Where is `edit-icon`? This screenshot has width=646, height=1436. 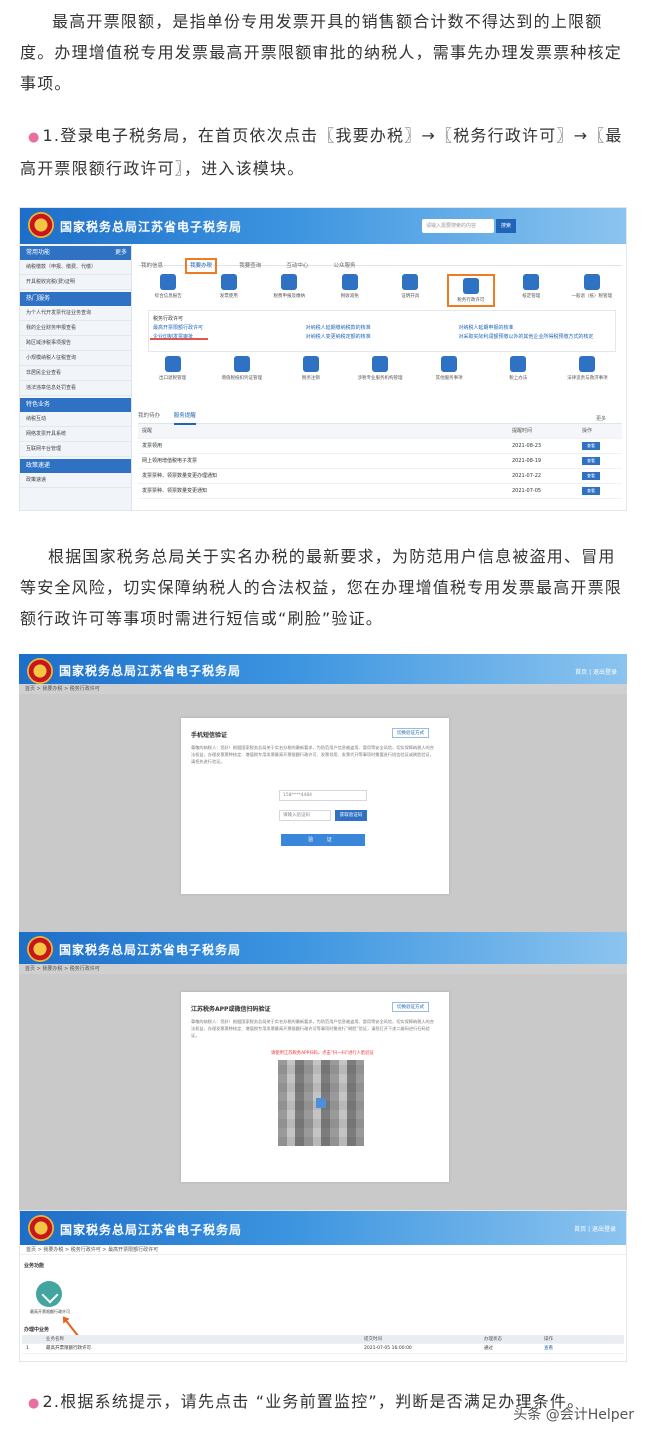 edit-icon is located at coordinates (49, 1294).